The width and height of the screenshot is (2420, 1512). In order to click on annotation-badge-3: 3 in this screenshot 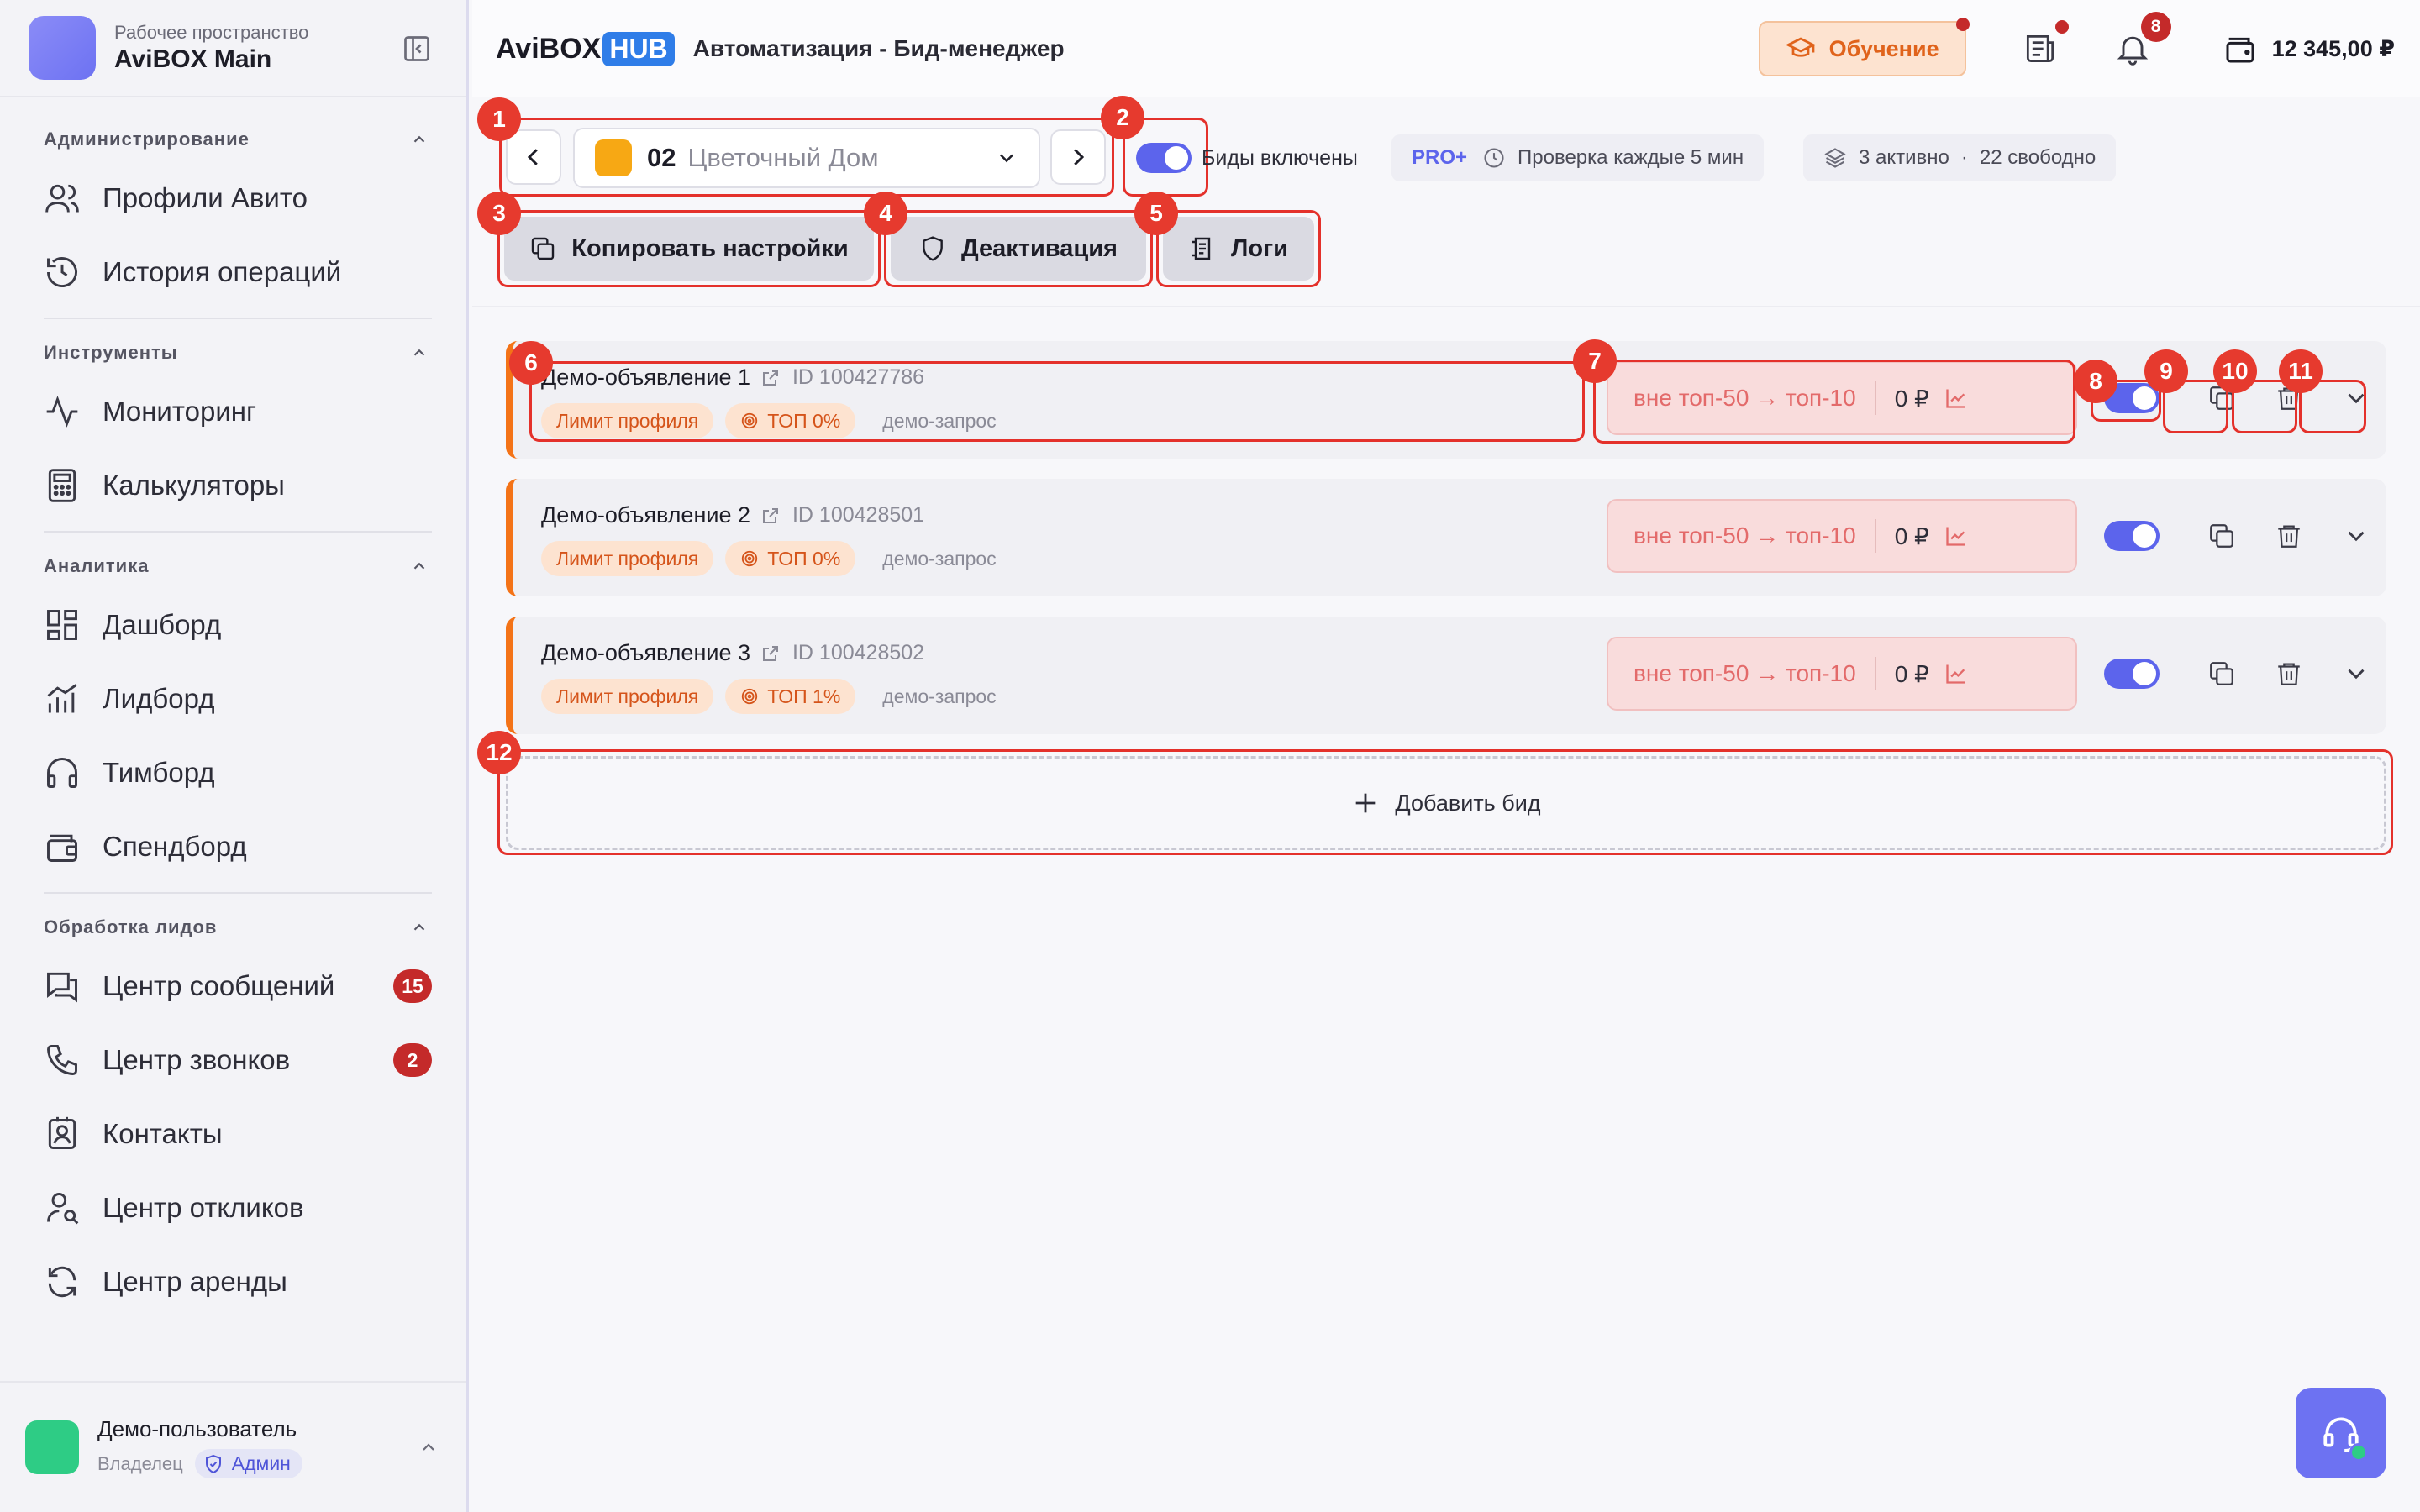, I will do `click(499, 213)`.